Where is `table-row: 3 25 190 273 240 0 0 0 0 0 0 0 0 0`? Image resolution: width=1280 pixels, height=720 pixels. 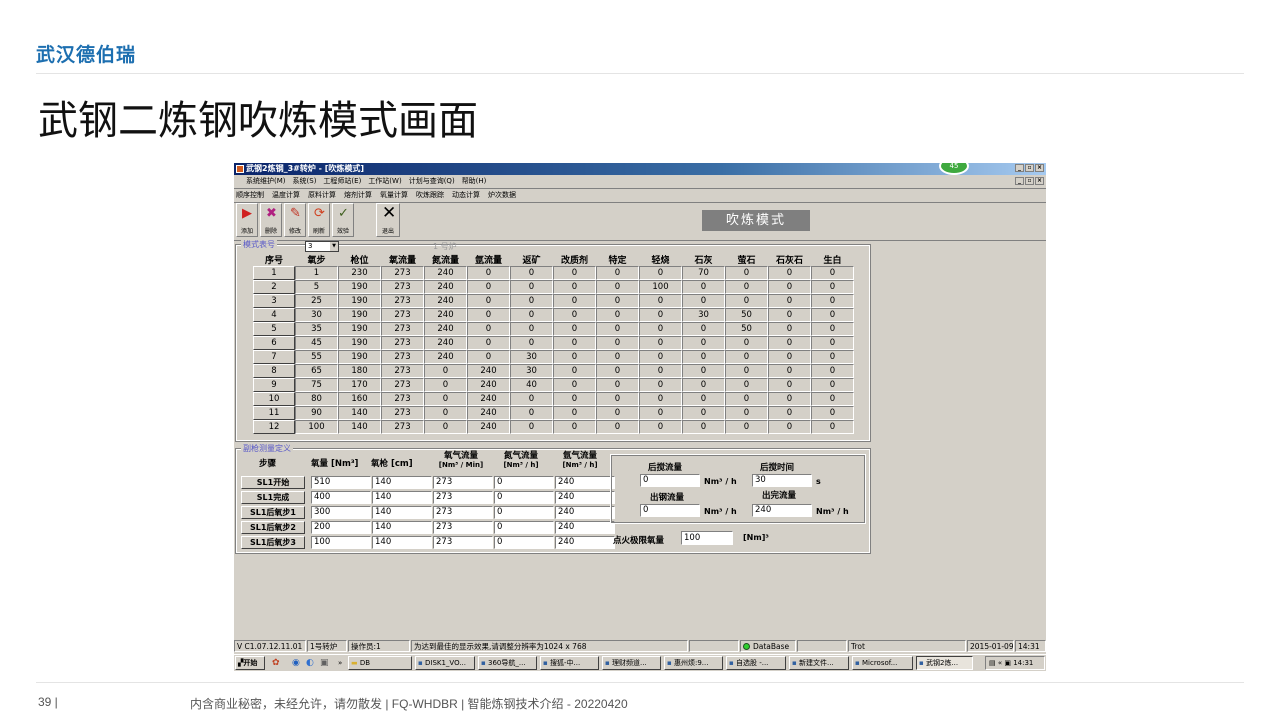 table-row: 3 25 190 273 240 0 0 0 0 0 0 0 0 0 is located at coordinates (553, 301).